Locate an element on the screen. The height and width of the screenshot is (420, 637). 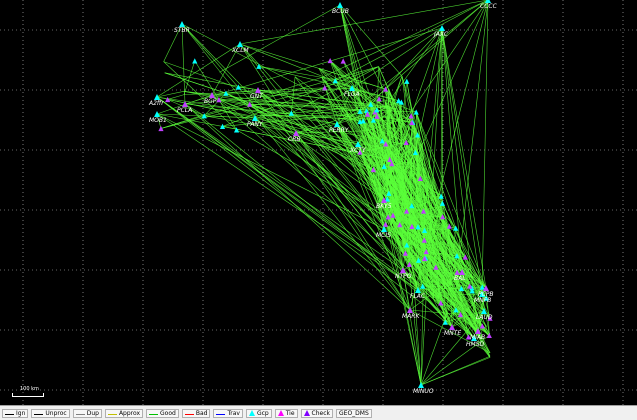
legend-item-good: Good is located at coordinates (162, 413).